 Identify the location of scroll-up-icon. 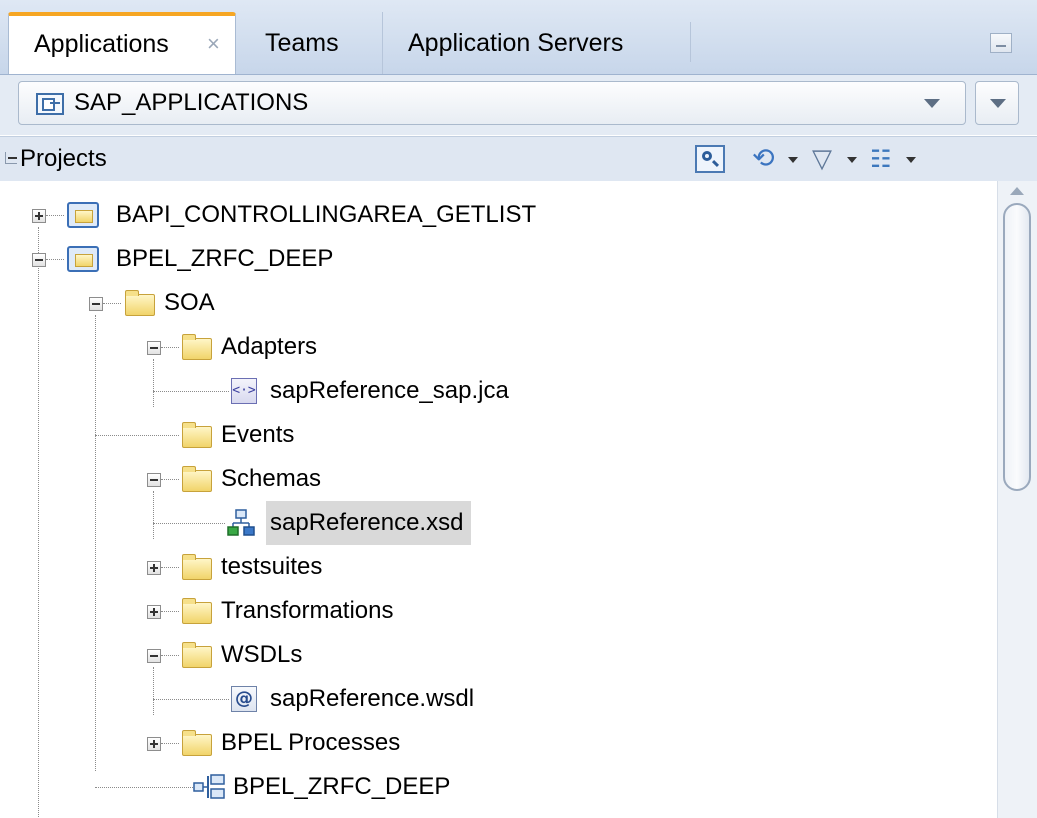
(1017, 191).